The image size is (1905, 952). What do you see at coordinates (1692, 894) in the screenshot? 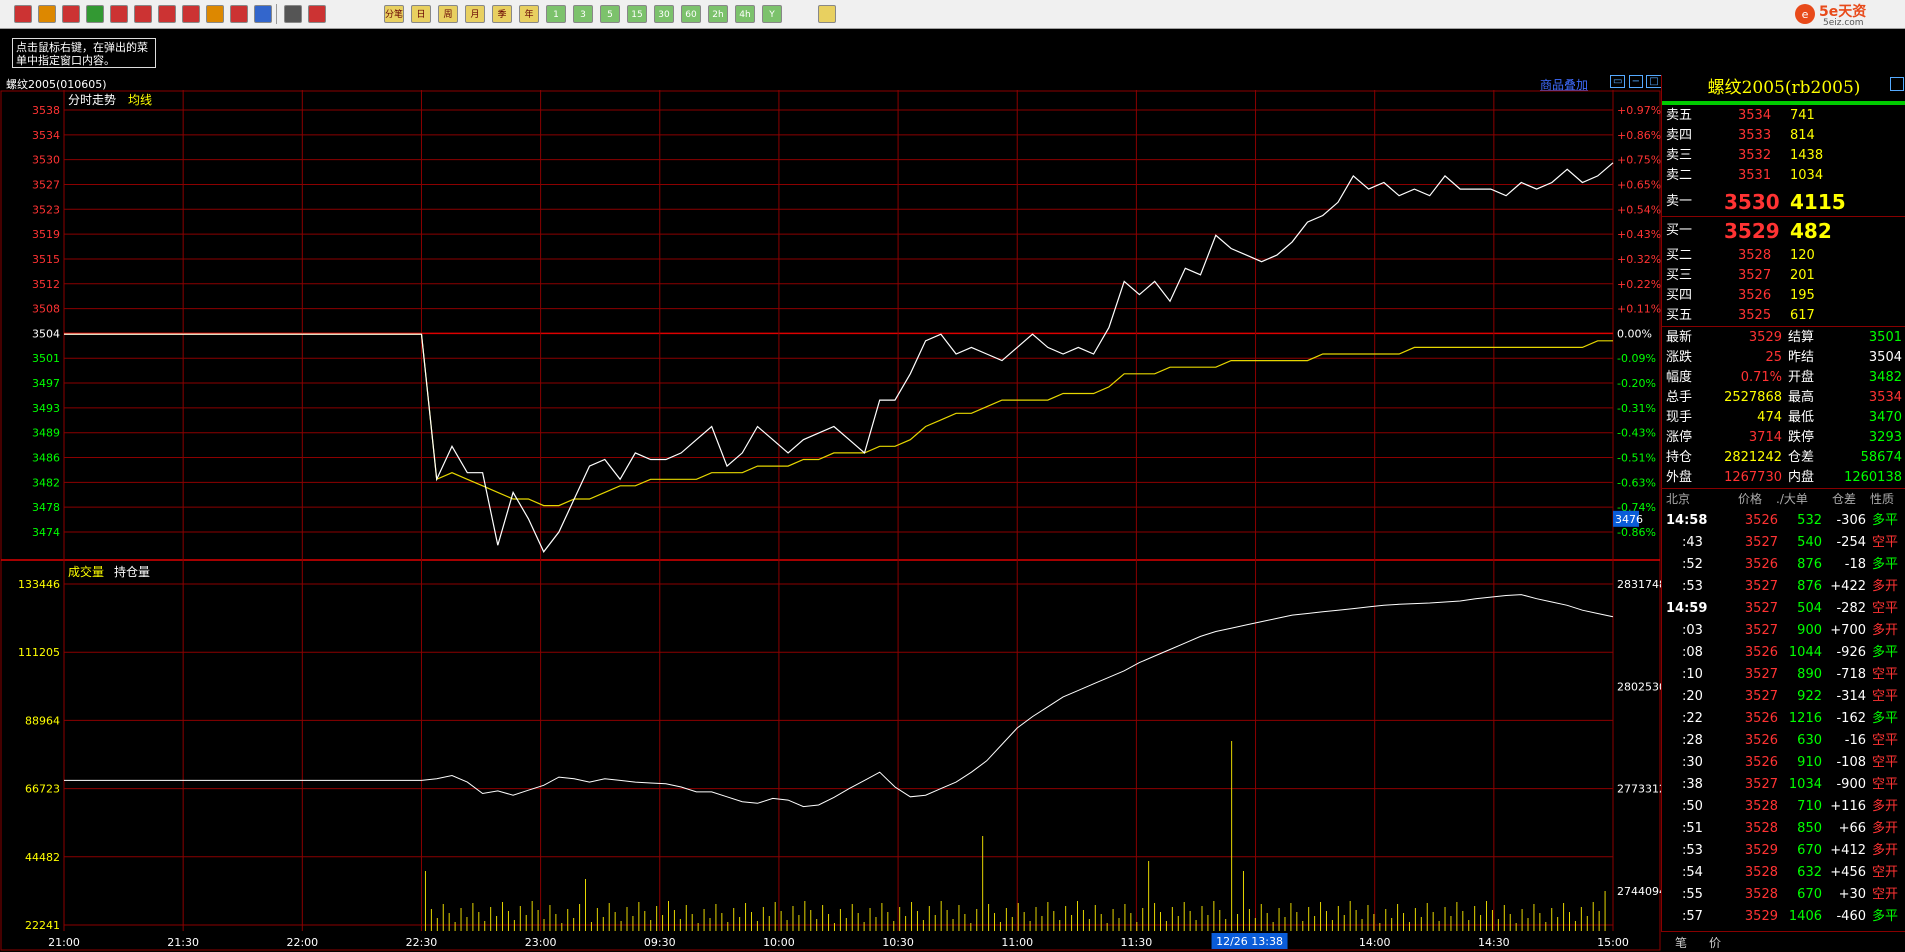
I see `tick-time: :55` at bounding box center [1692, 894].